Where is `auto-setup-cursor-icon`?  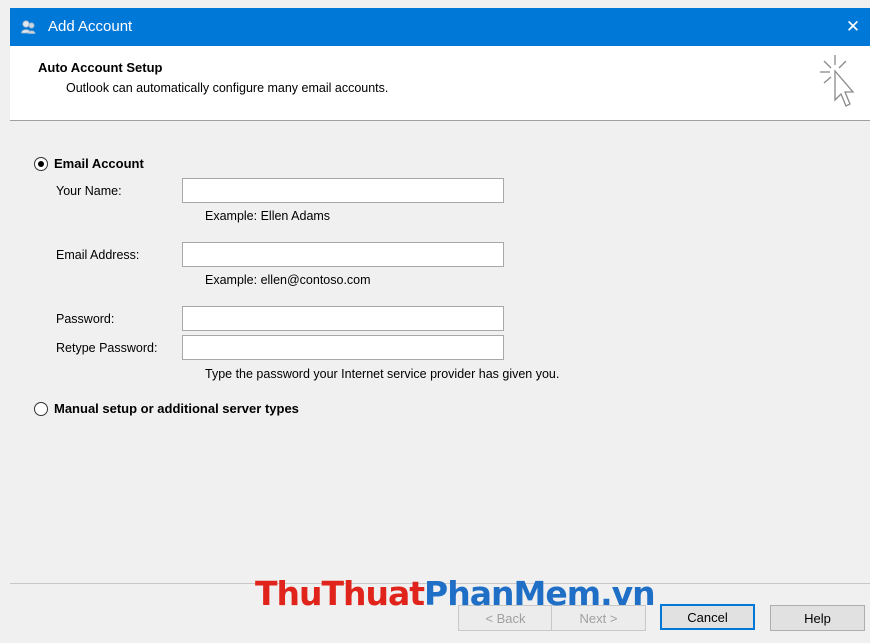
auto-setup-cursor-icon is located at coordinates (837, 81).